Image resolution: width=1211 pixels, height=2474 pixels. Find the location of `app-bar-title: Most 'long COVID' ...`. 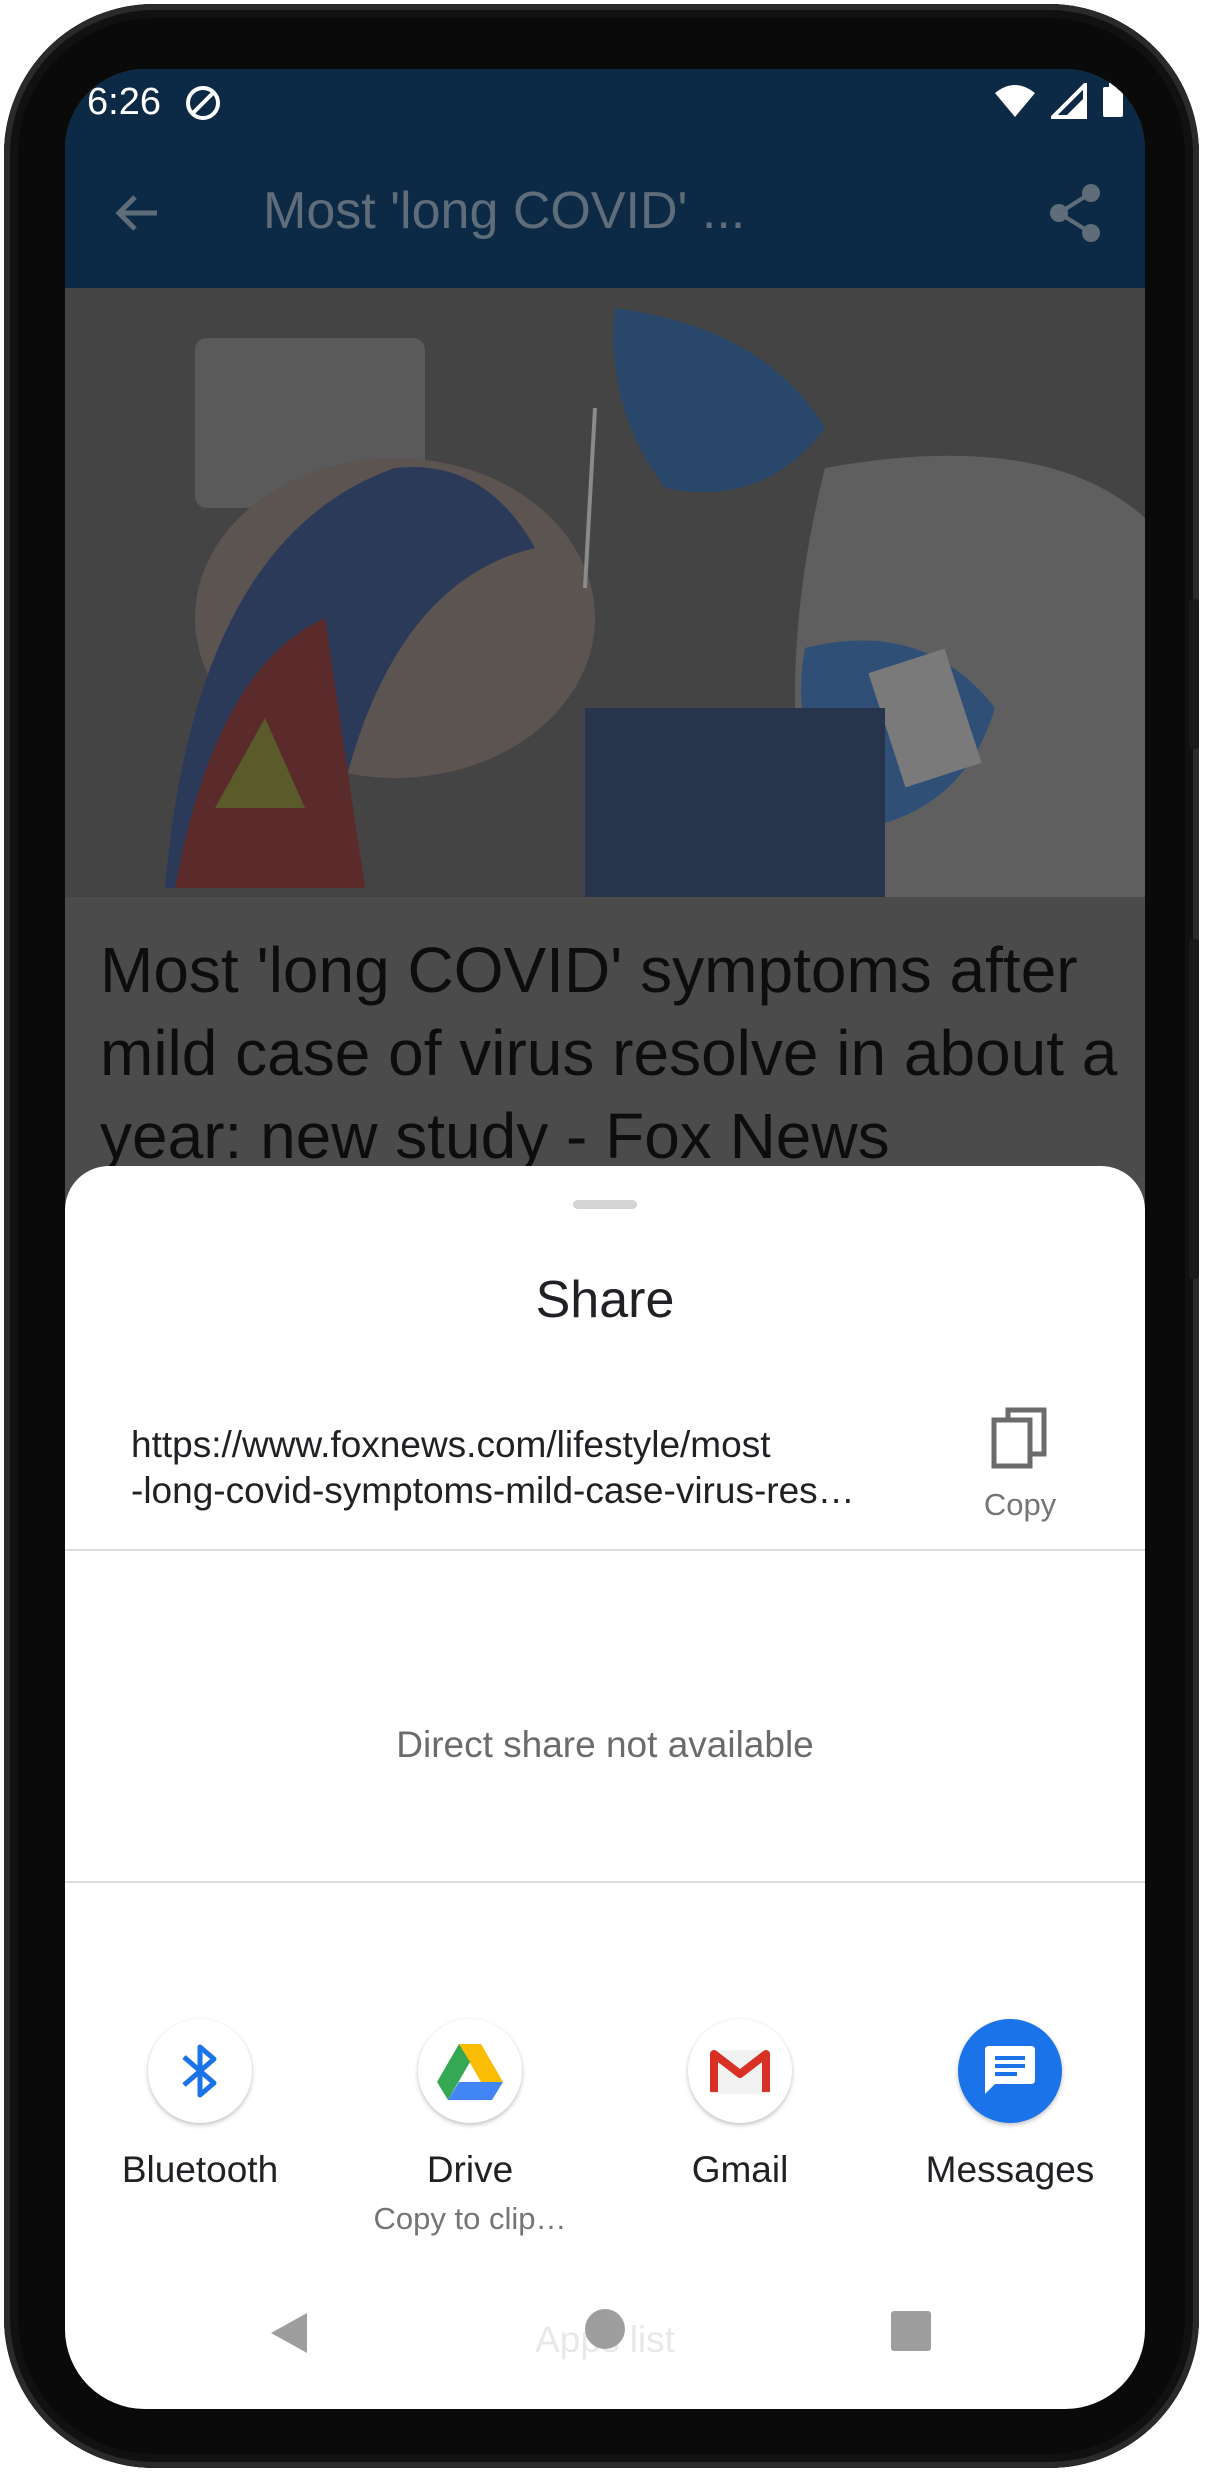

app-bar-title: Most 'long COVID' ... is located at coordinates (504, 211).